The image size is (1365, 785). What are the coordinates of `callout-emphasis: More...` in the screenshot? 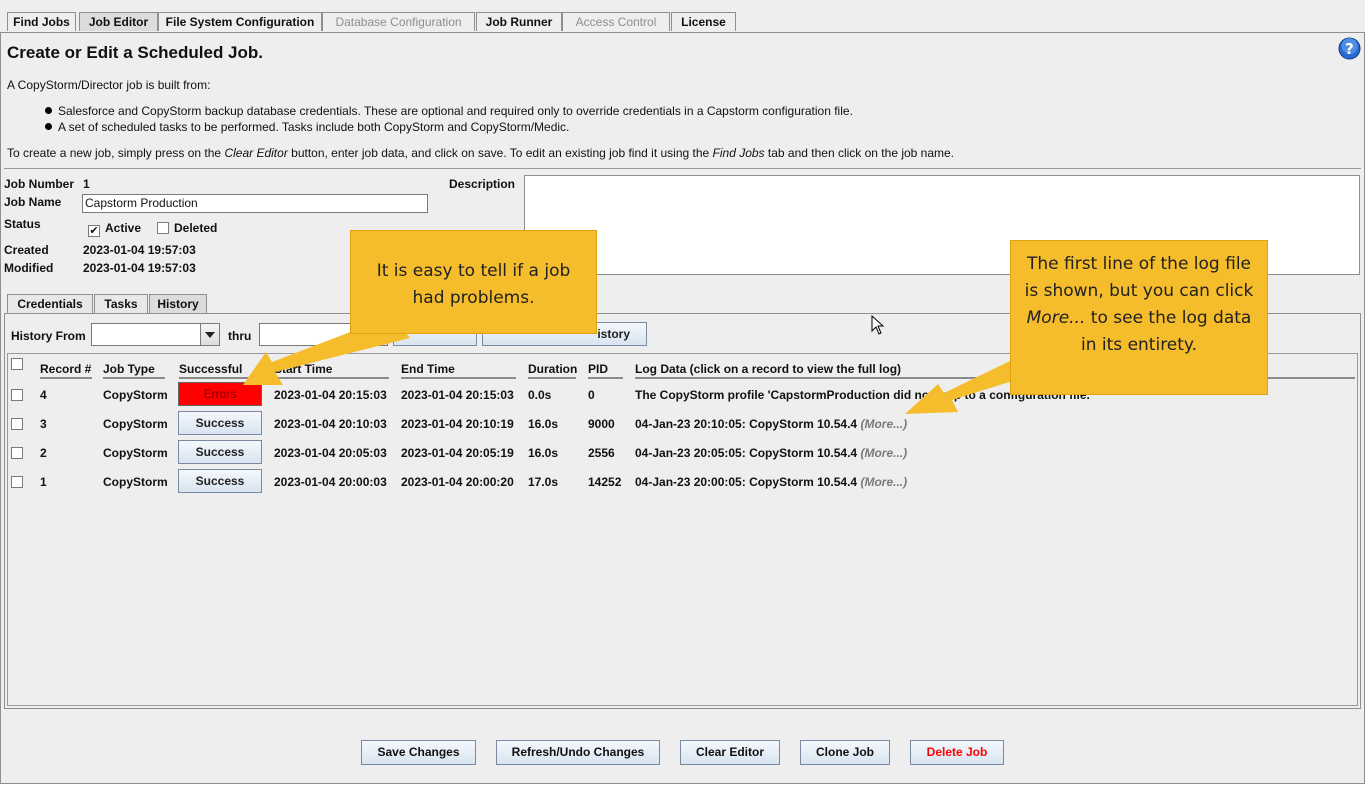 It's located at (1056, 318).